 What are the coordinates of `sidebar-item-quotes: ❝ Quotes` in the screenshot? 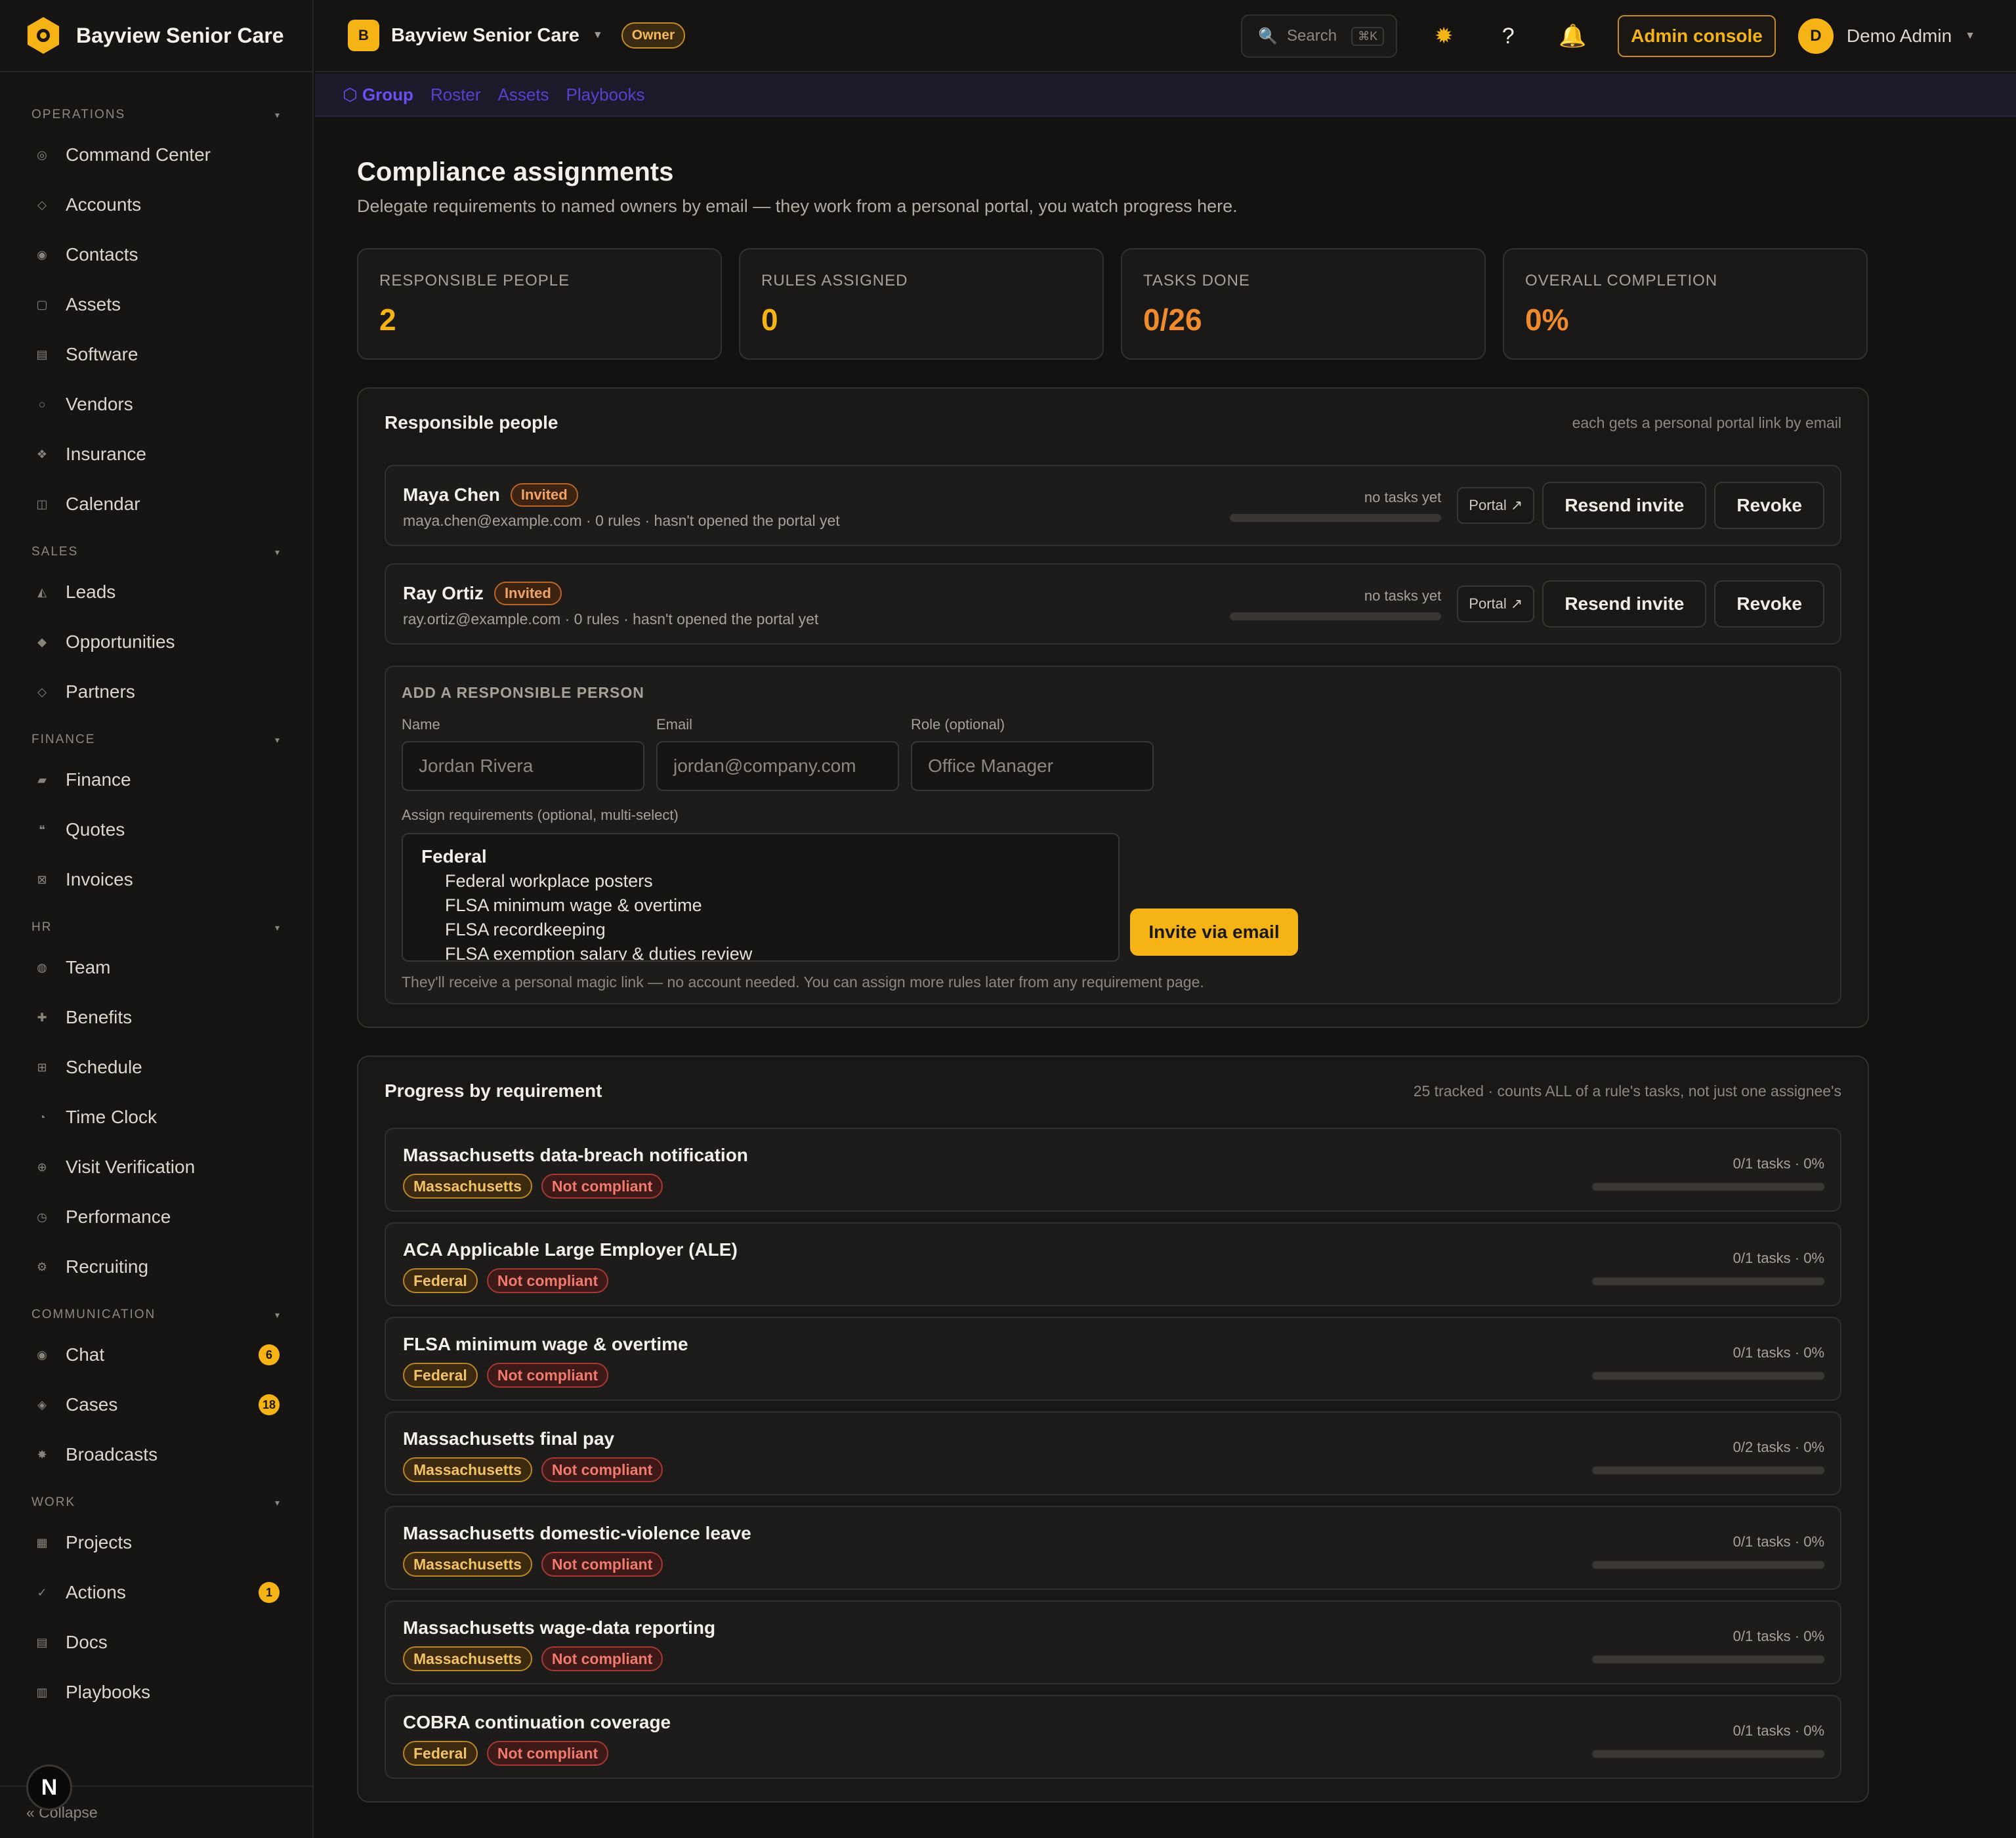 It's located at (156, 830).